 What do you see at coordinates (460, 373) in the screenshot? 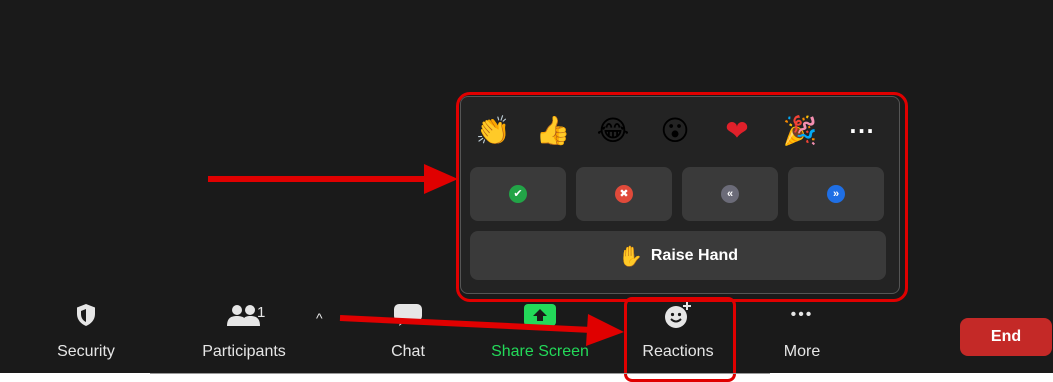
I see `bottom-divider` at bounding box center [460, 373].